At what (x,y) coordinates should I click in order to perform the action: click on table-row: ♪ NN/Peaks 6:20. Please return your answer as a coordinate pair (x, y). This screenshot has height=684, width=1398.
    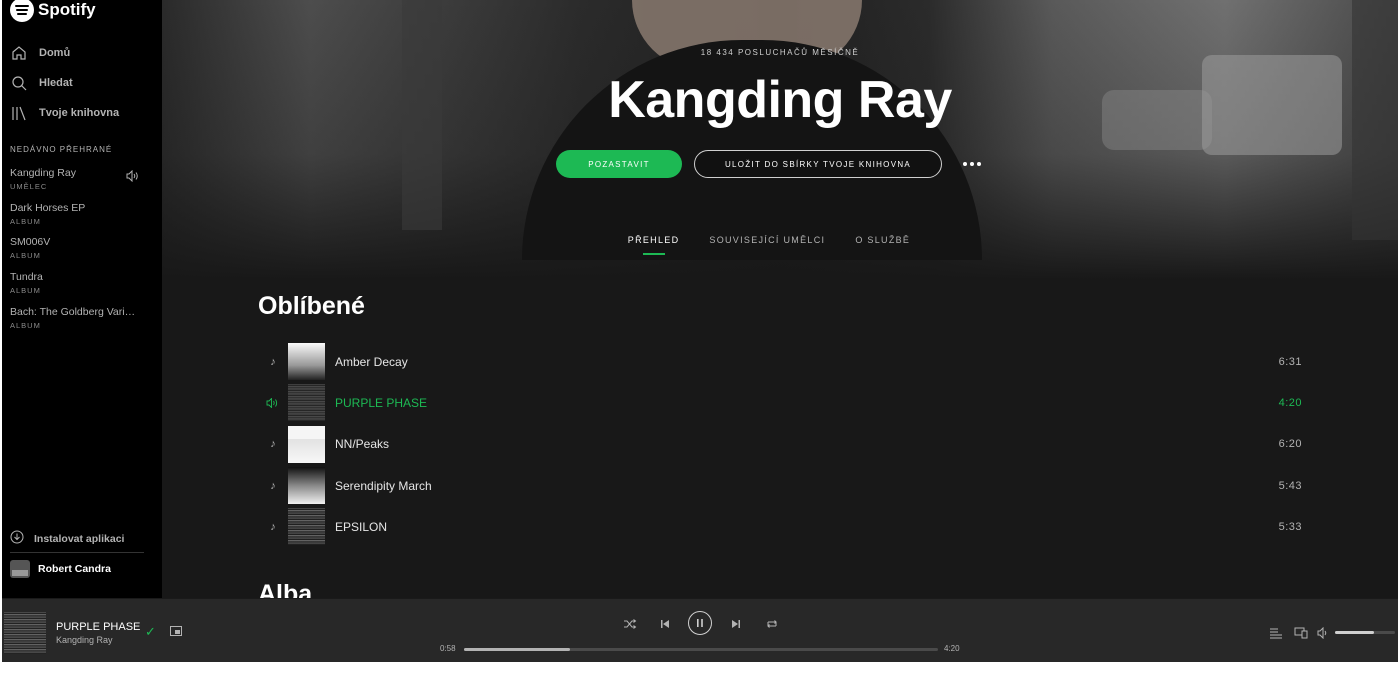
    Looking at the image, I should click on (780, 444).